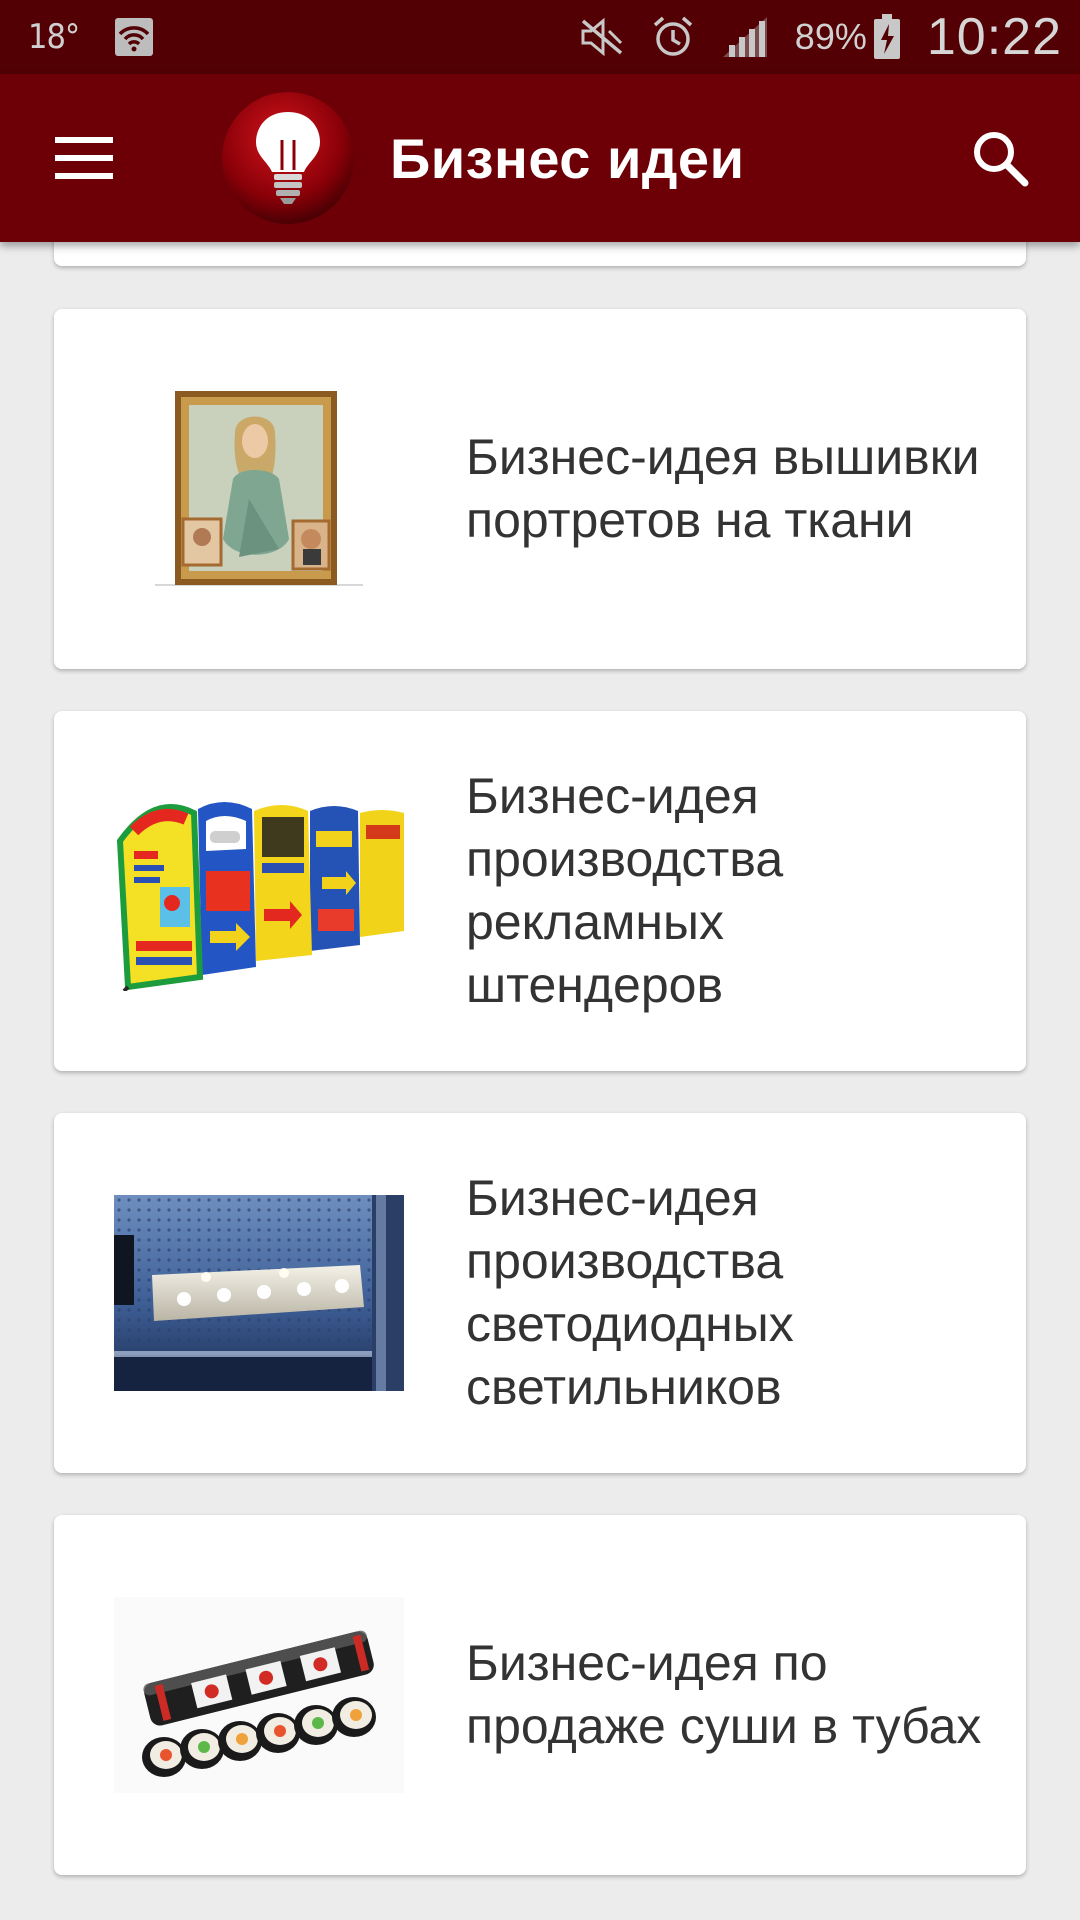  Describe the element at coordinates (540, 37) in the screenshot. I see `status-bar: 18° 89% 10:22` at that location.